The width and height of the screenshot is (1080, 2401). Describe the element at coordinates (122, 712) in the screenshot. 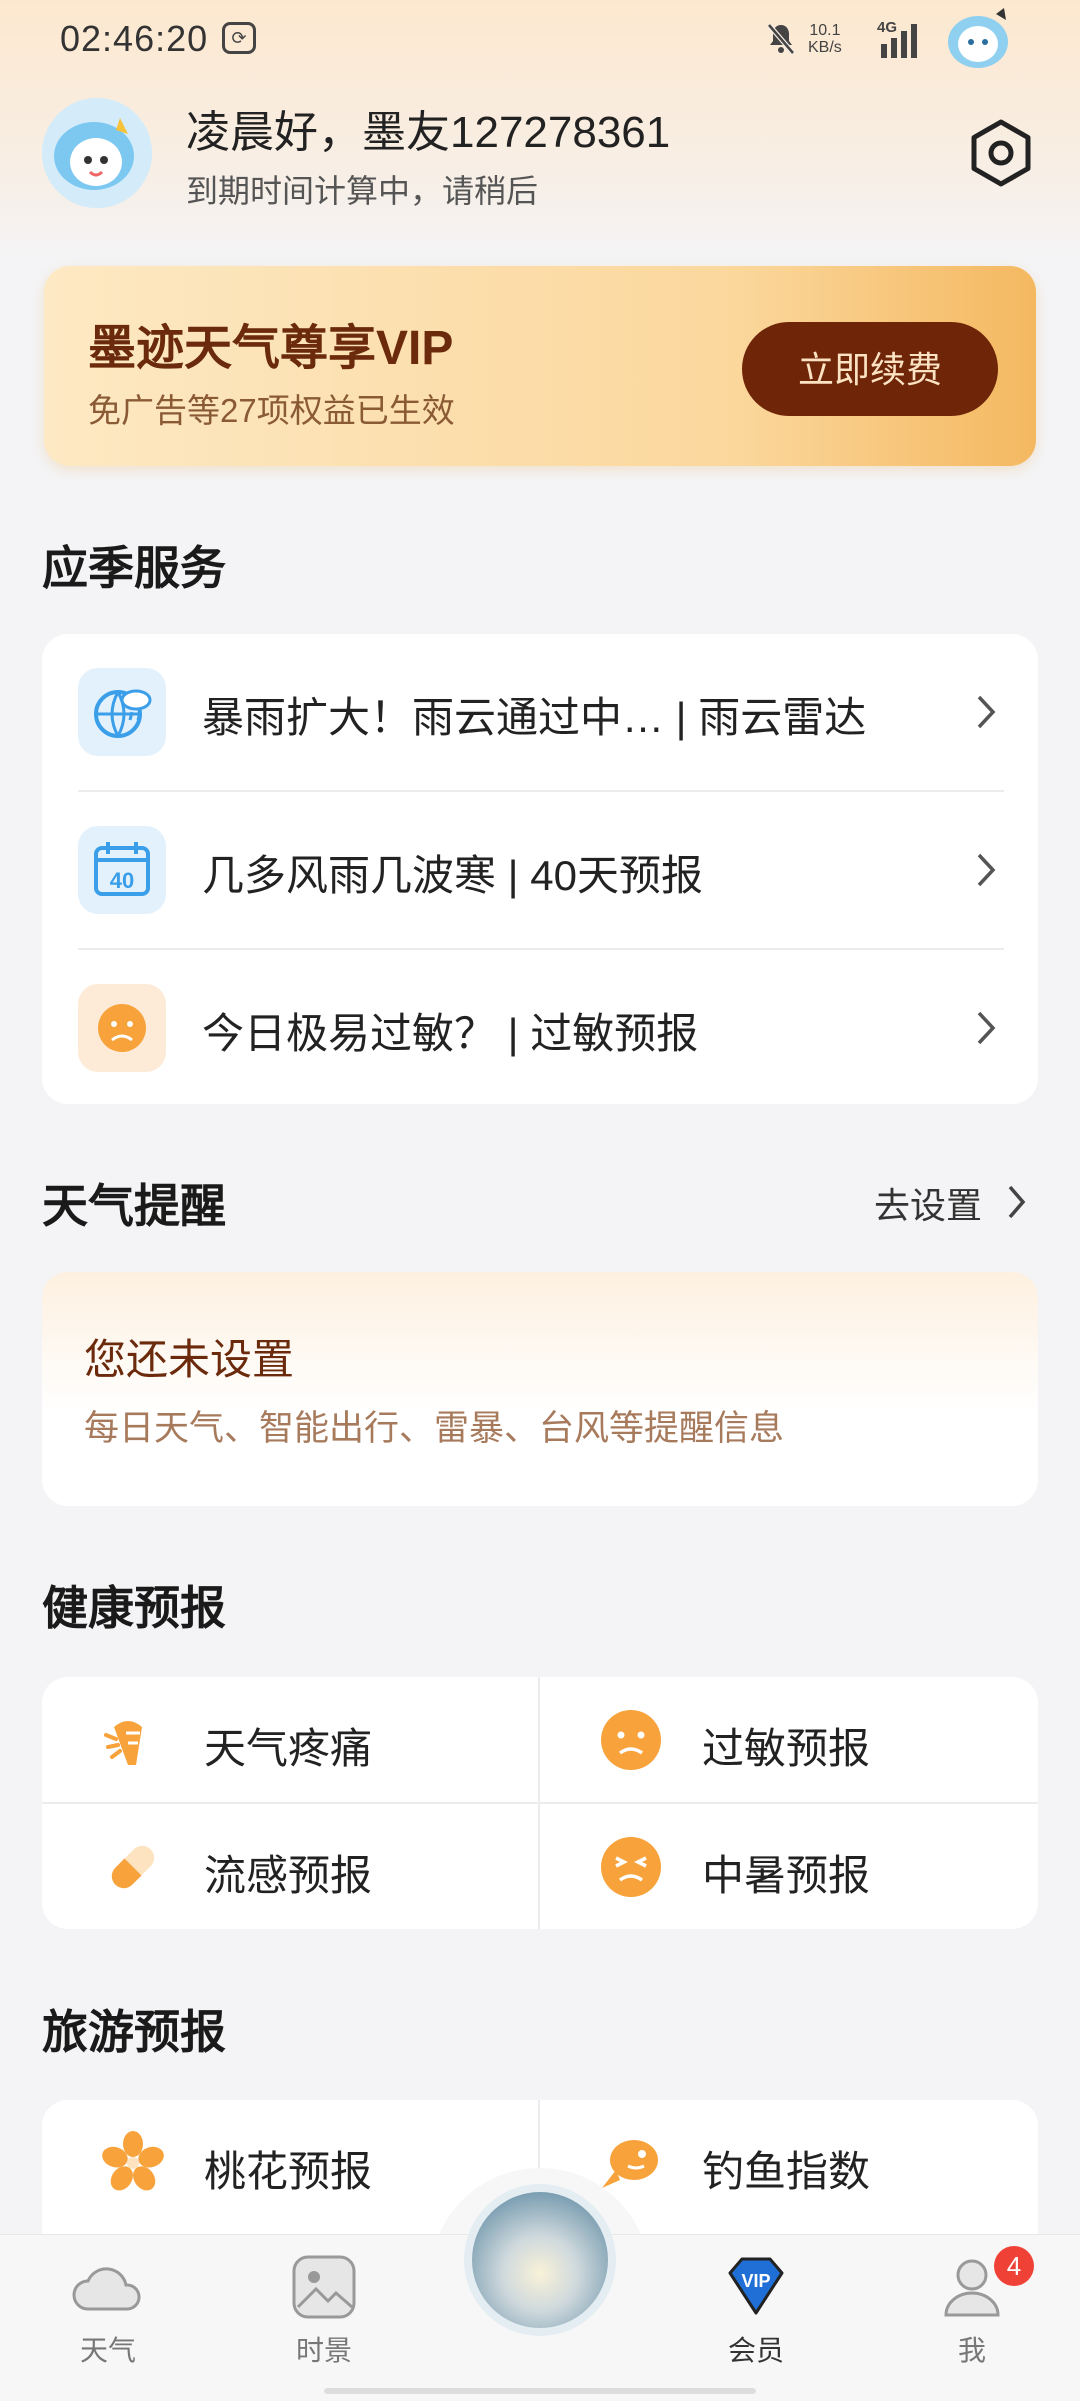

I see `rain-radar-icon` at that location.